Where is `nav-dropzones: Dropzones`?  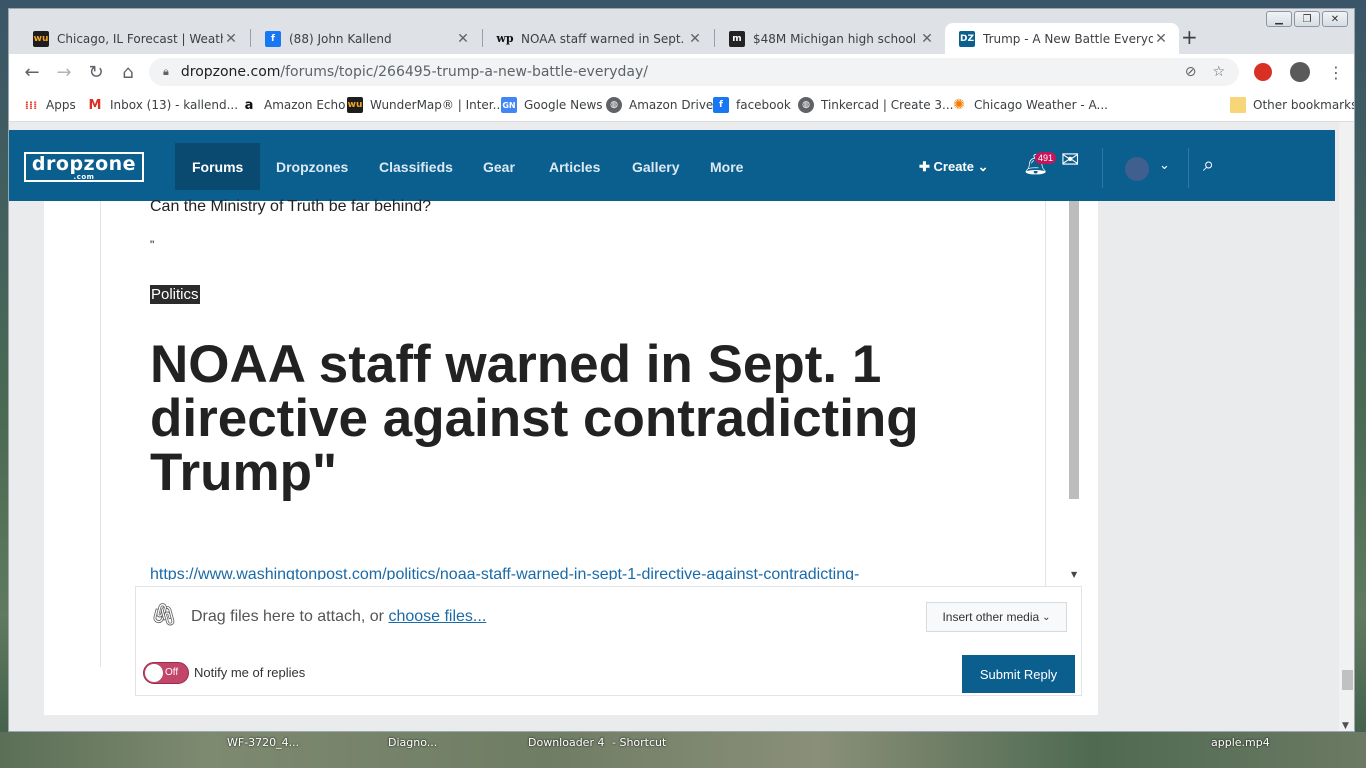
nav-dropzones: Dropzones is located at coordinates (312, 166).